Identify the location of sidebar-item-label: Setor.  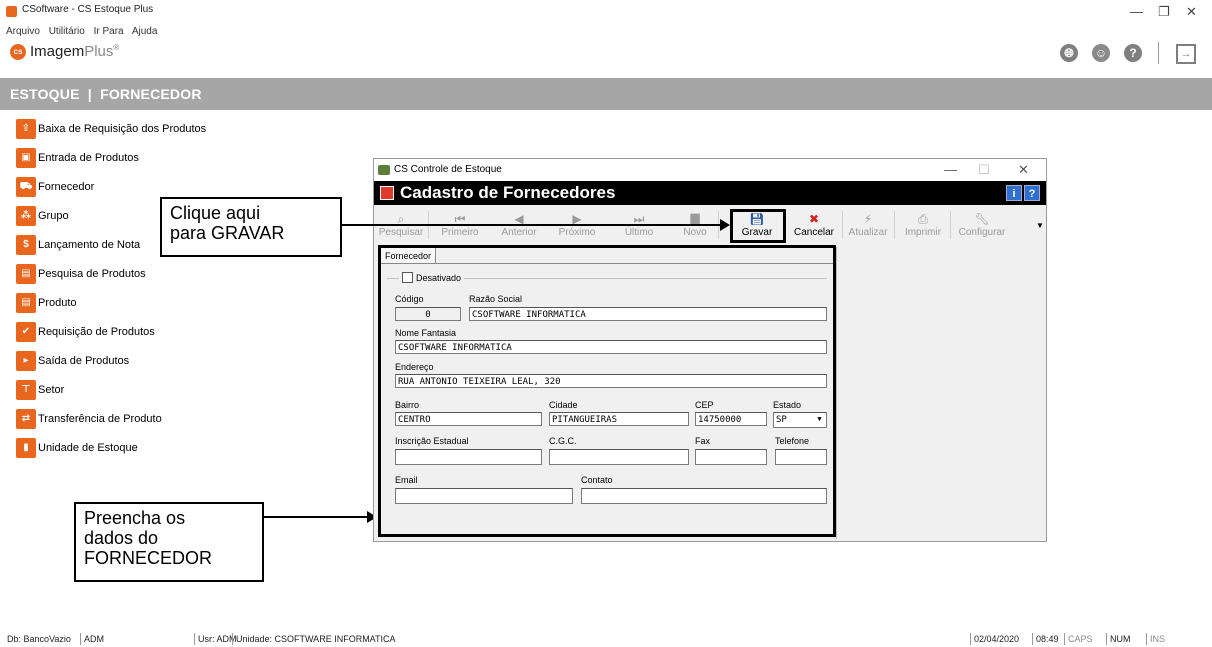
(51, 390).